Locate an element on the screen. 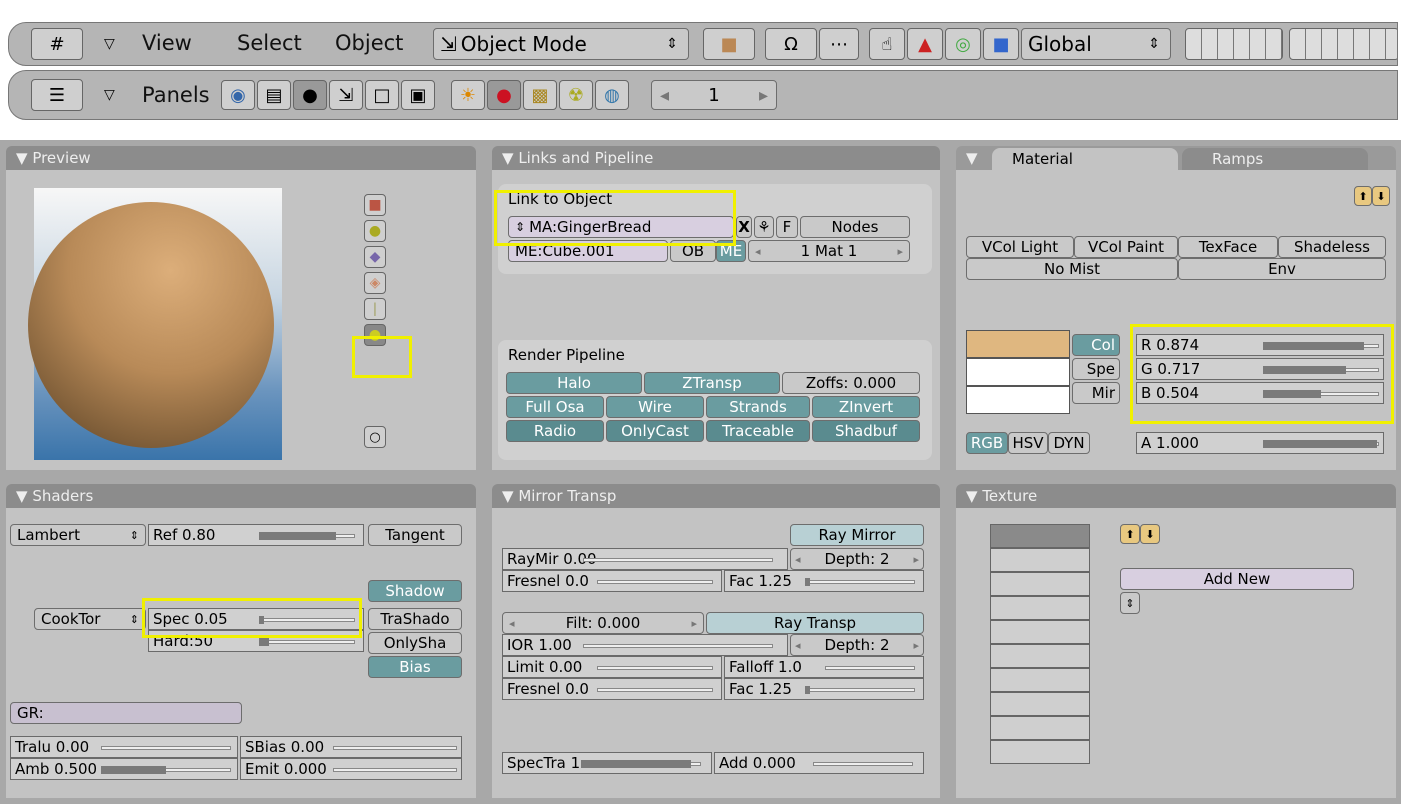 This screenshot has height=804, width=1401. strands-toggle: Strands is located at coordinates (758, 407).